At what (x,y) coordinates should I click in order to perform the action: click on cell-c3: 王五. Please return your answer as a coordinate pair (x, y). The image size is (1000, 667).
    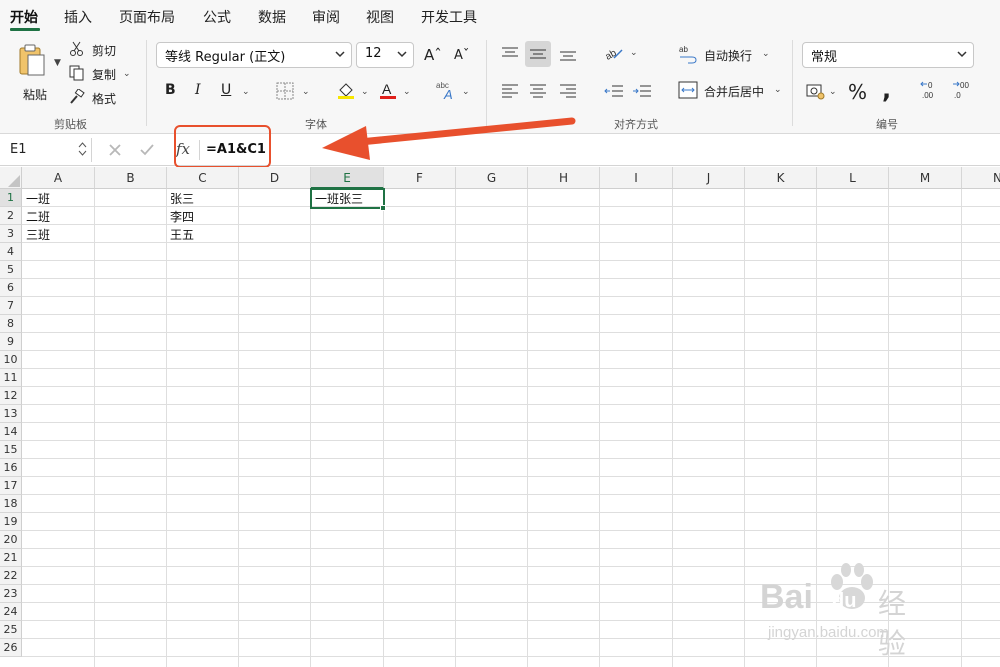
    Looking at the image, I should click on (180, 235).